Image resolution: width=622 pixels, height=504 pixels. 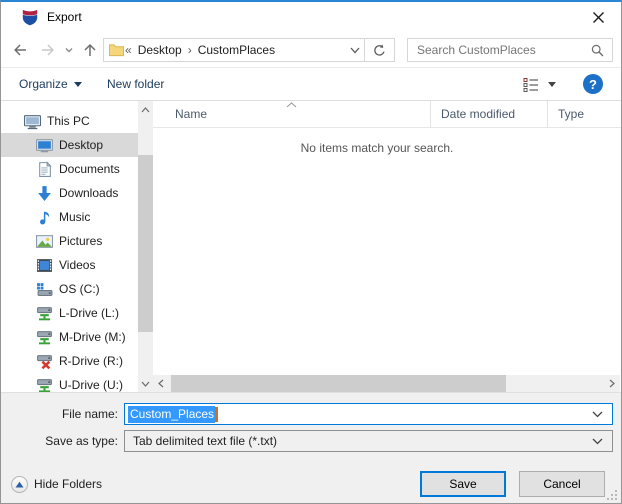 What do you see at coordinates (499, 50) in the screenshot?
I see `search-input` at bounding box center [499, 50].